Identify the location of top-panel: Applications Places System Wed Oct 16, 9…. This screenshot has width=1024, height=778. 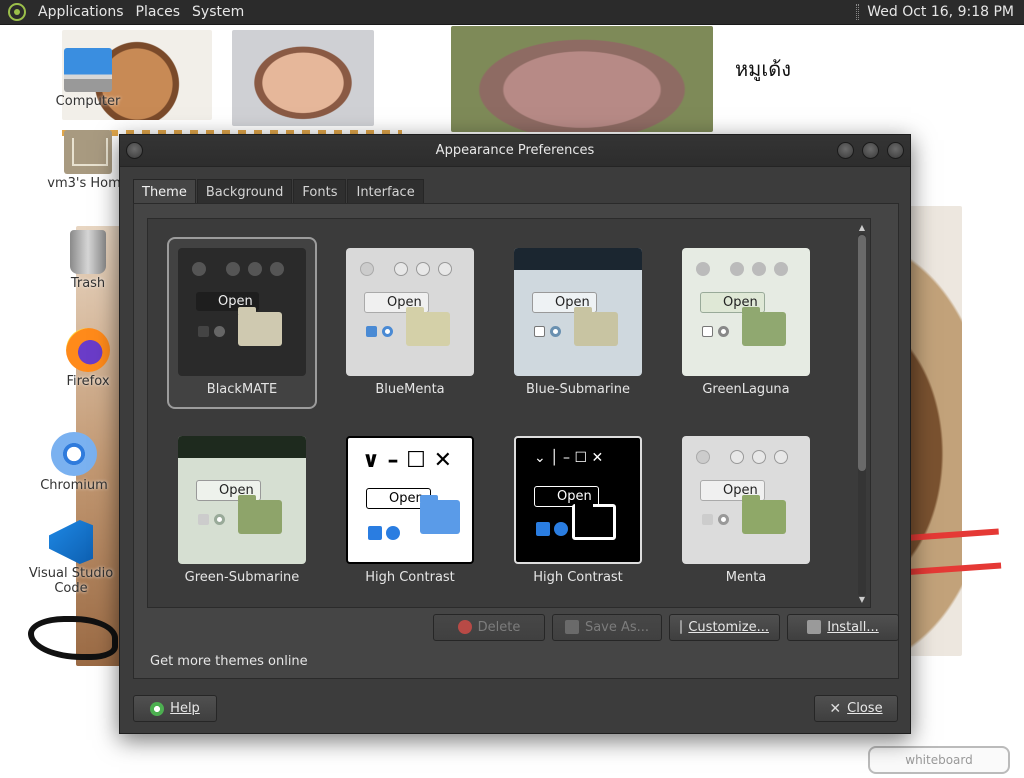
(512, 12).